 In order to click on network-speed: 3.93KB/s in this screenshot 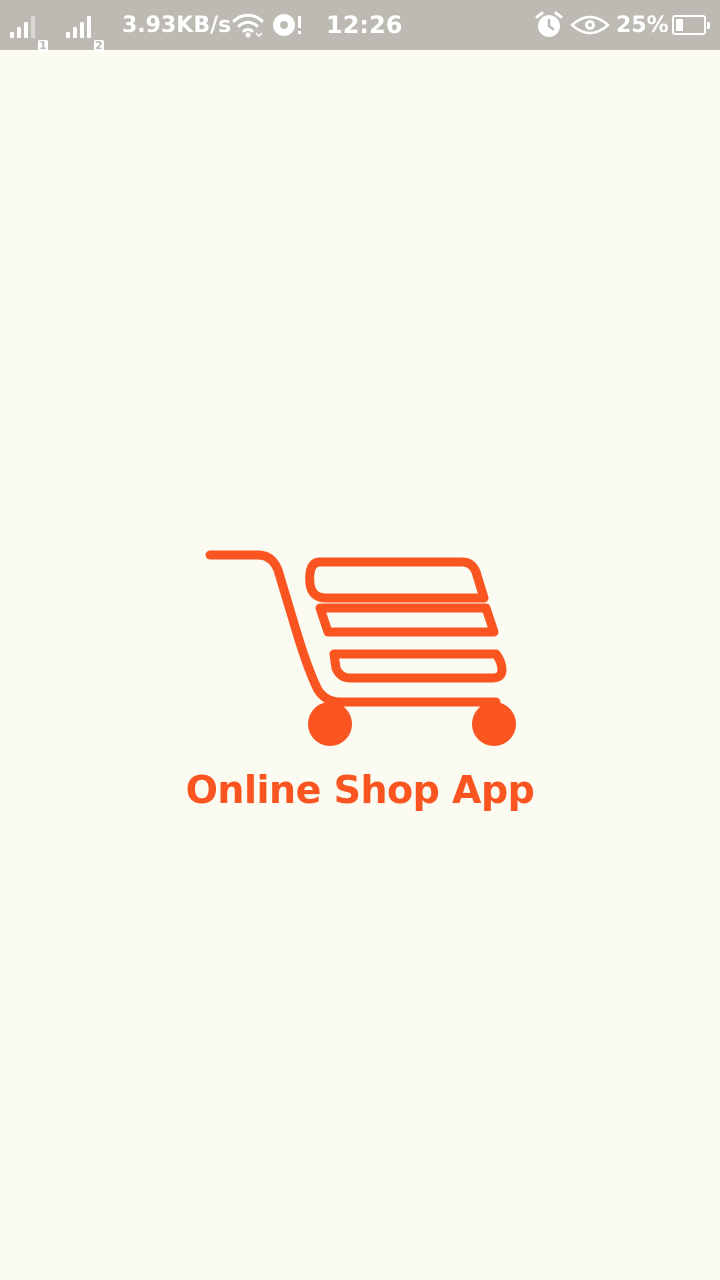, I will do `click(177, 25)`.